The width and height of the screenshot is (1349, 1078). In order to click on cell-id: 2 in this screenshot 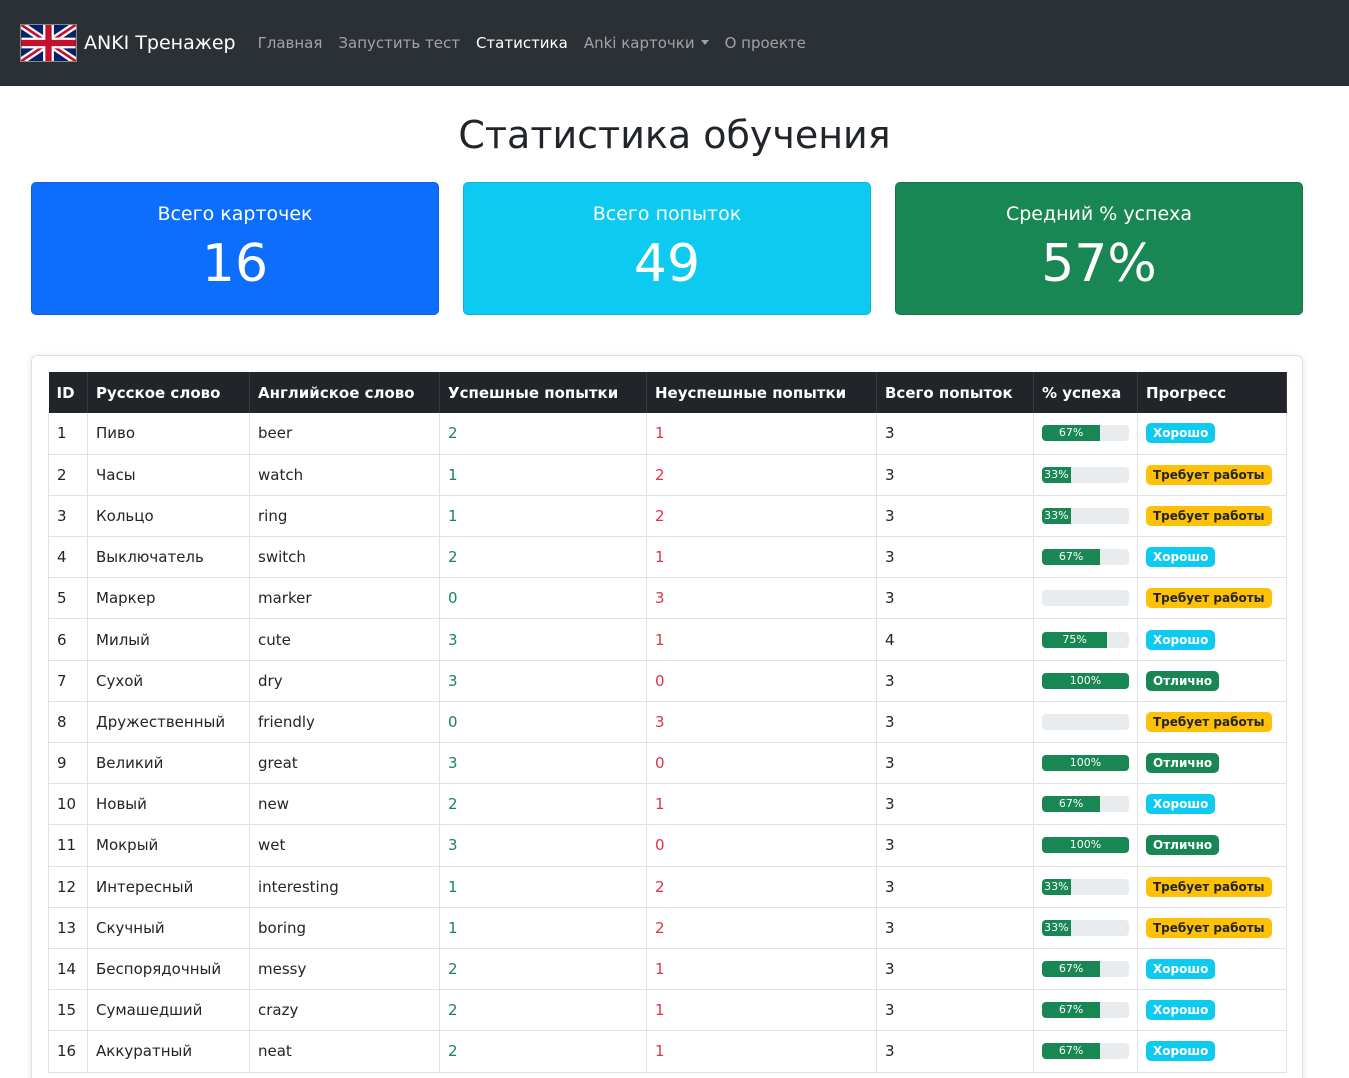, I will do `click(68, 475)`.